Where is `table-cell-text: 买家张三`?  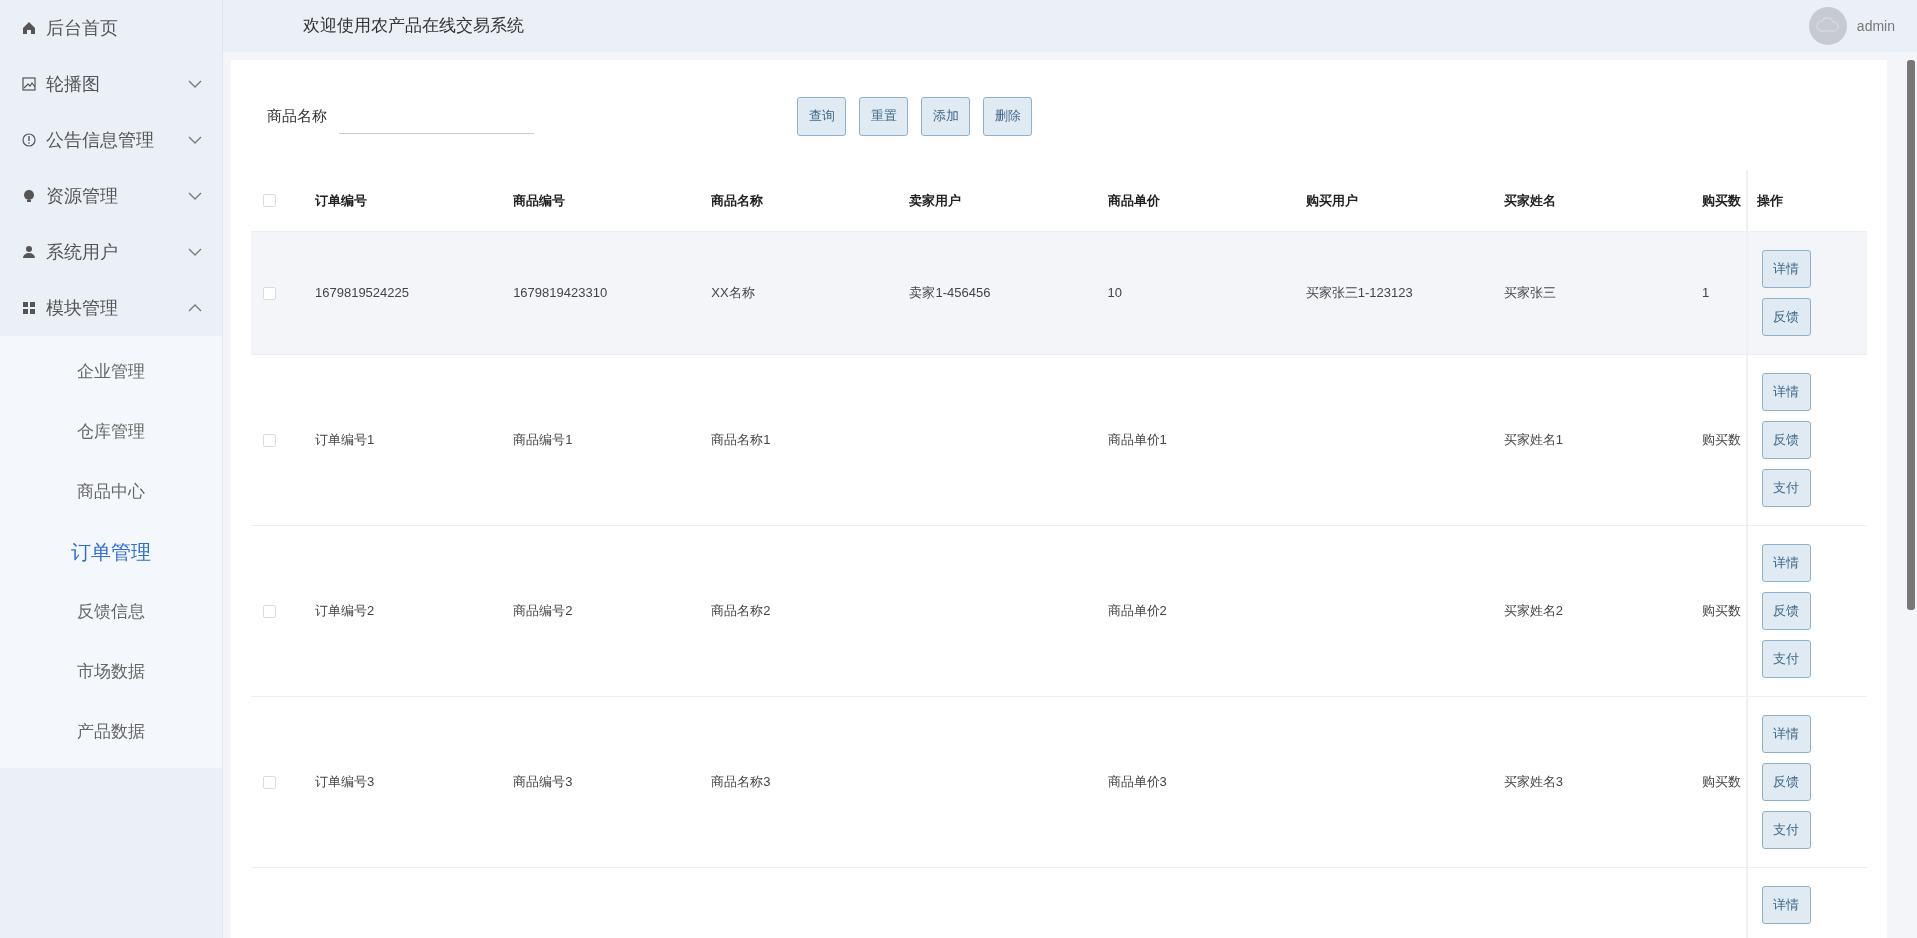
table-cell-text: 买家张三 is located at coordinates (1529, 293).